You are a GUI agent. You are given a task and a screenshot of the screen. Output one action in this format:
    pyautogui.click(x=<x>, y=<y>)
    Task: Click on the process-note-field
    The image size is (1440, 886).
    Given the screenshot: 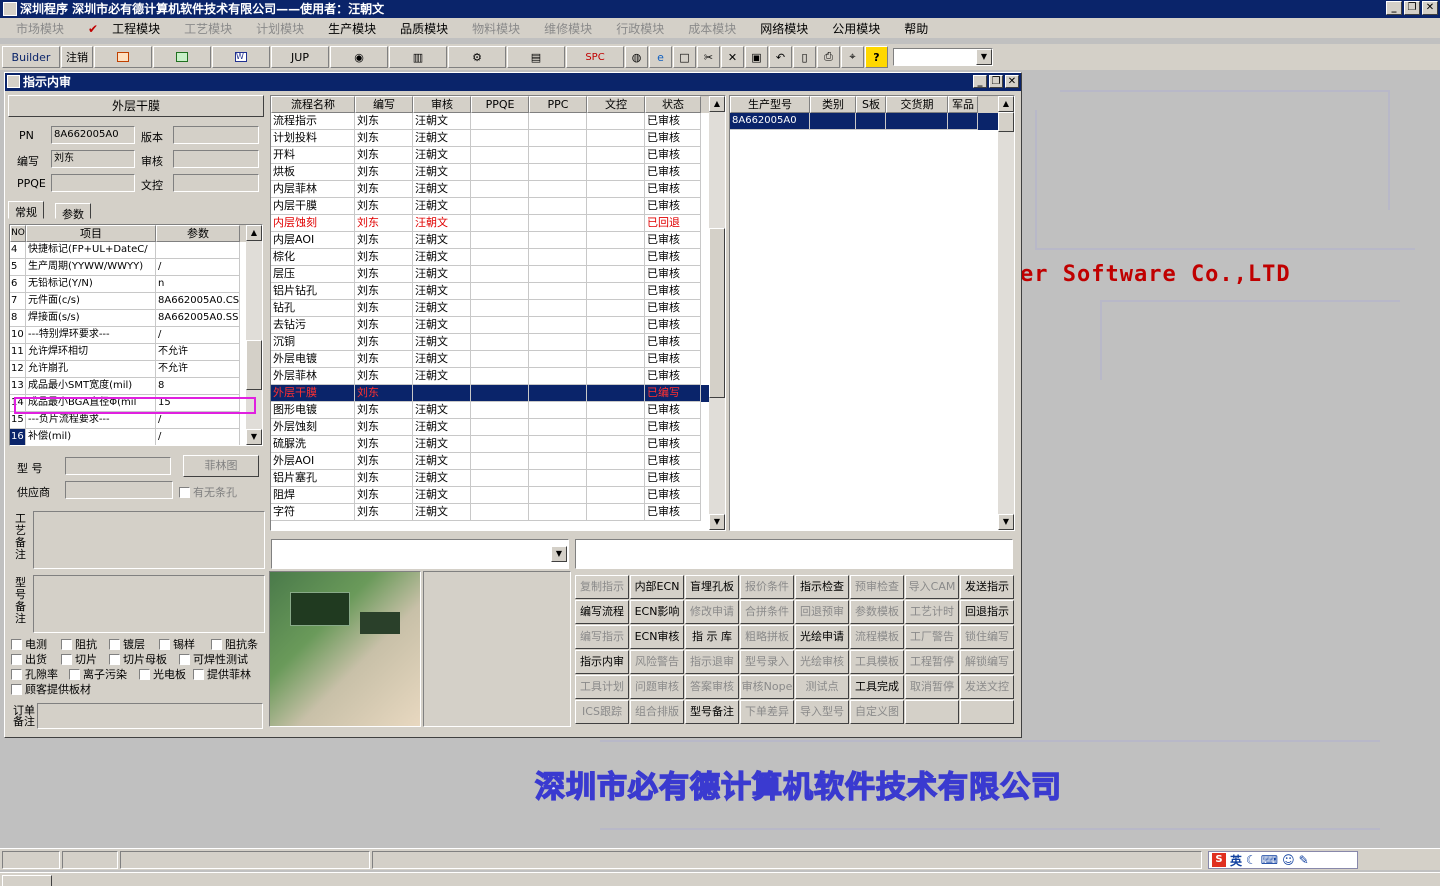 What is the action you would take?
    pyautogui.click(x=149, y=540)
    